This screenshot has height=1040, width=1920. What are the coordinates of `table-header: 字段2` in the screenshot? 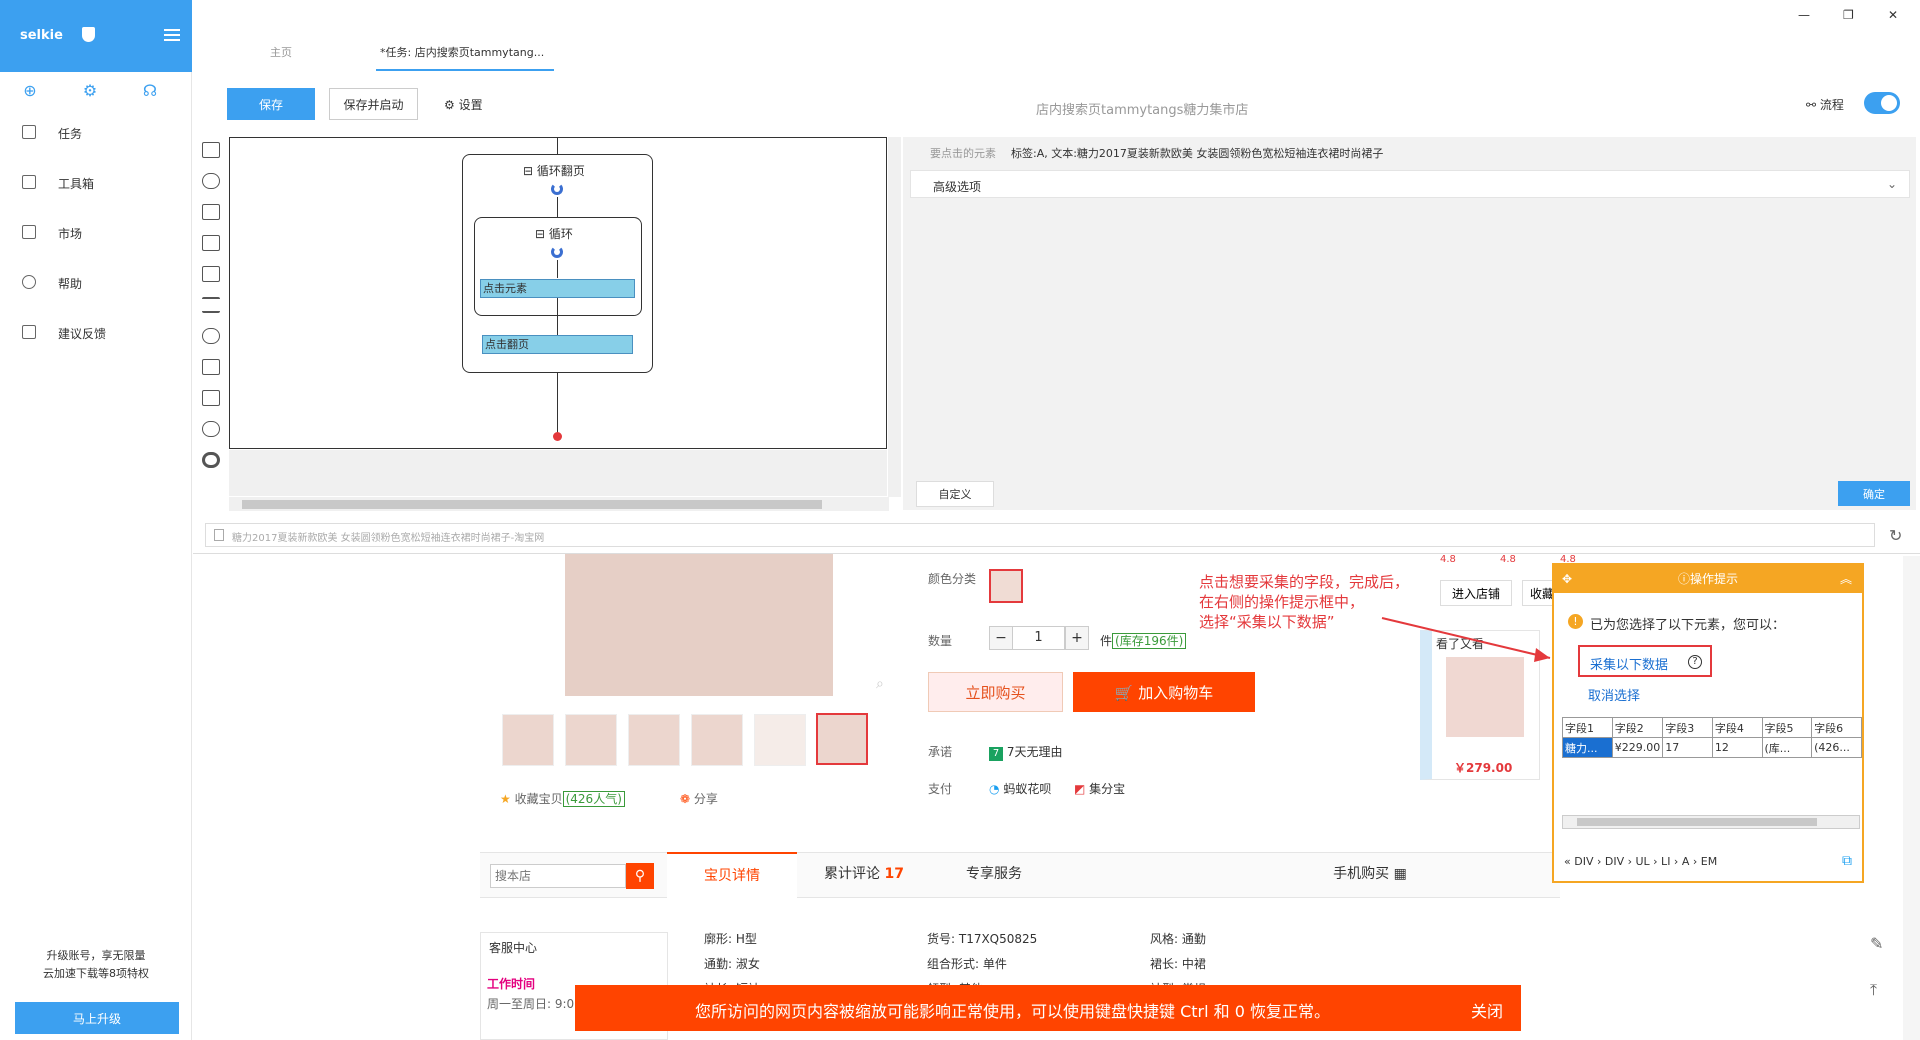 It's located at (1637, 727).